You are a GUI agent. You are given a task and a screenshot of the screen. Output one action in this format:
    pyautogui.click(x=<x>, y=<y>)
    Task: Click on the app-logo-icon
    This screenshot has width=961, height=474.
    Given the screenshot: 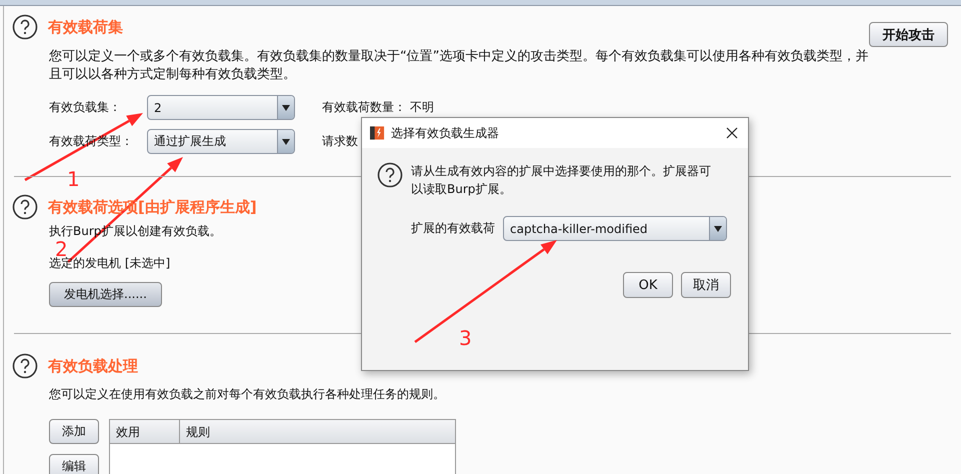 What is the action you would take?
    pyautogui.click(x=377, y=133)
    